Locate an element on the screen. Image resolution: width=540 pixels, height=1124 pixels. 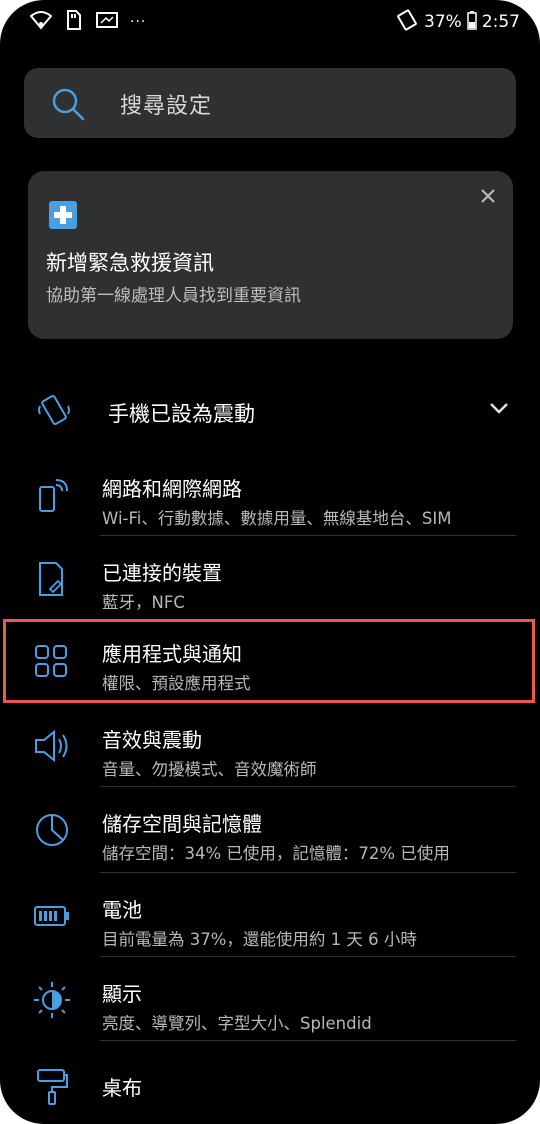
sd-card-icon is located at coordinates (74, 22).